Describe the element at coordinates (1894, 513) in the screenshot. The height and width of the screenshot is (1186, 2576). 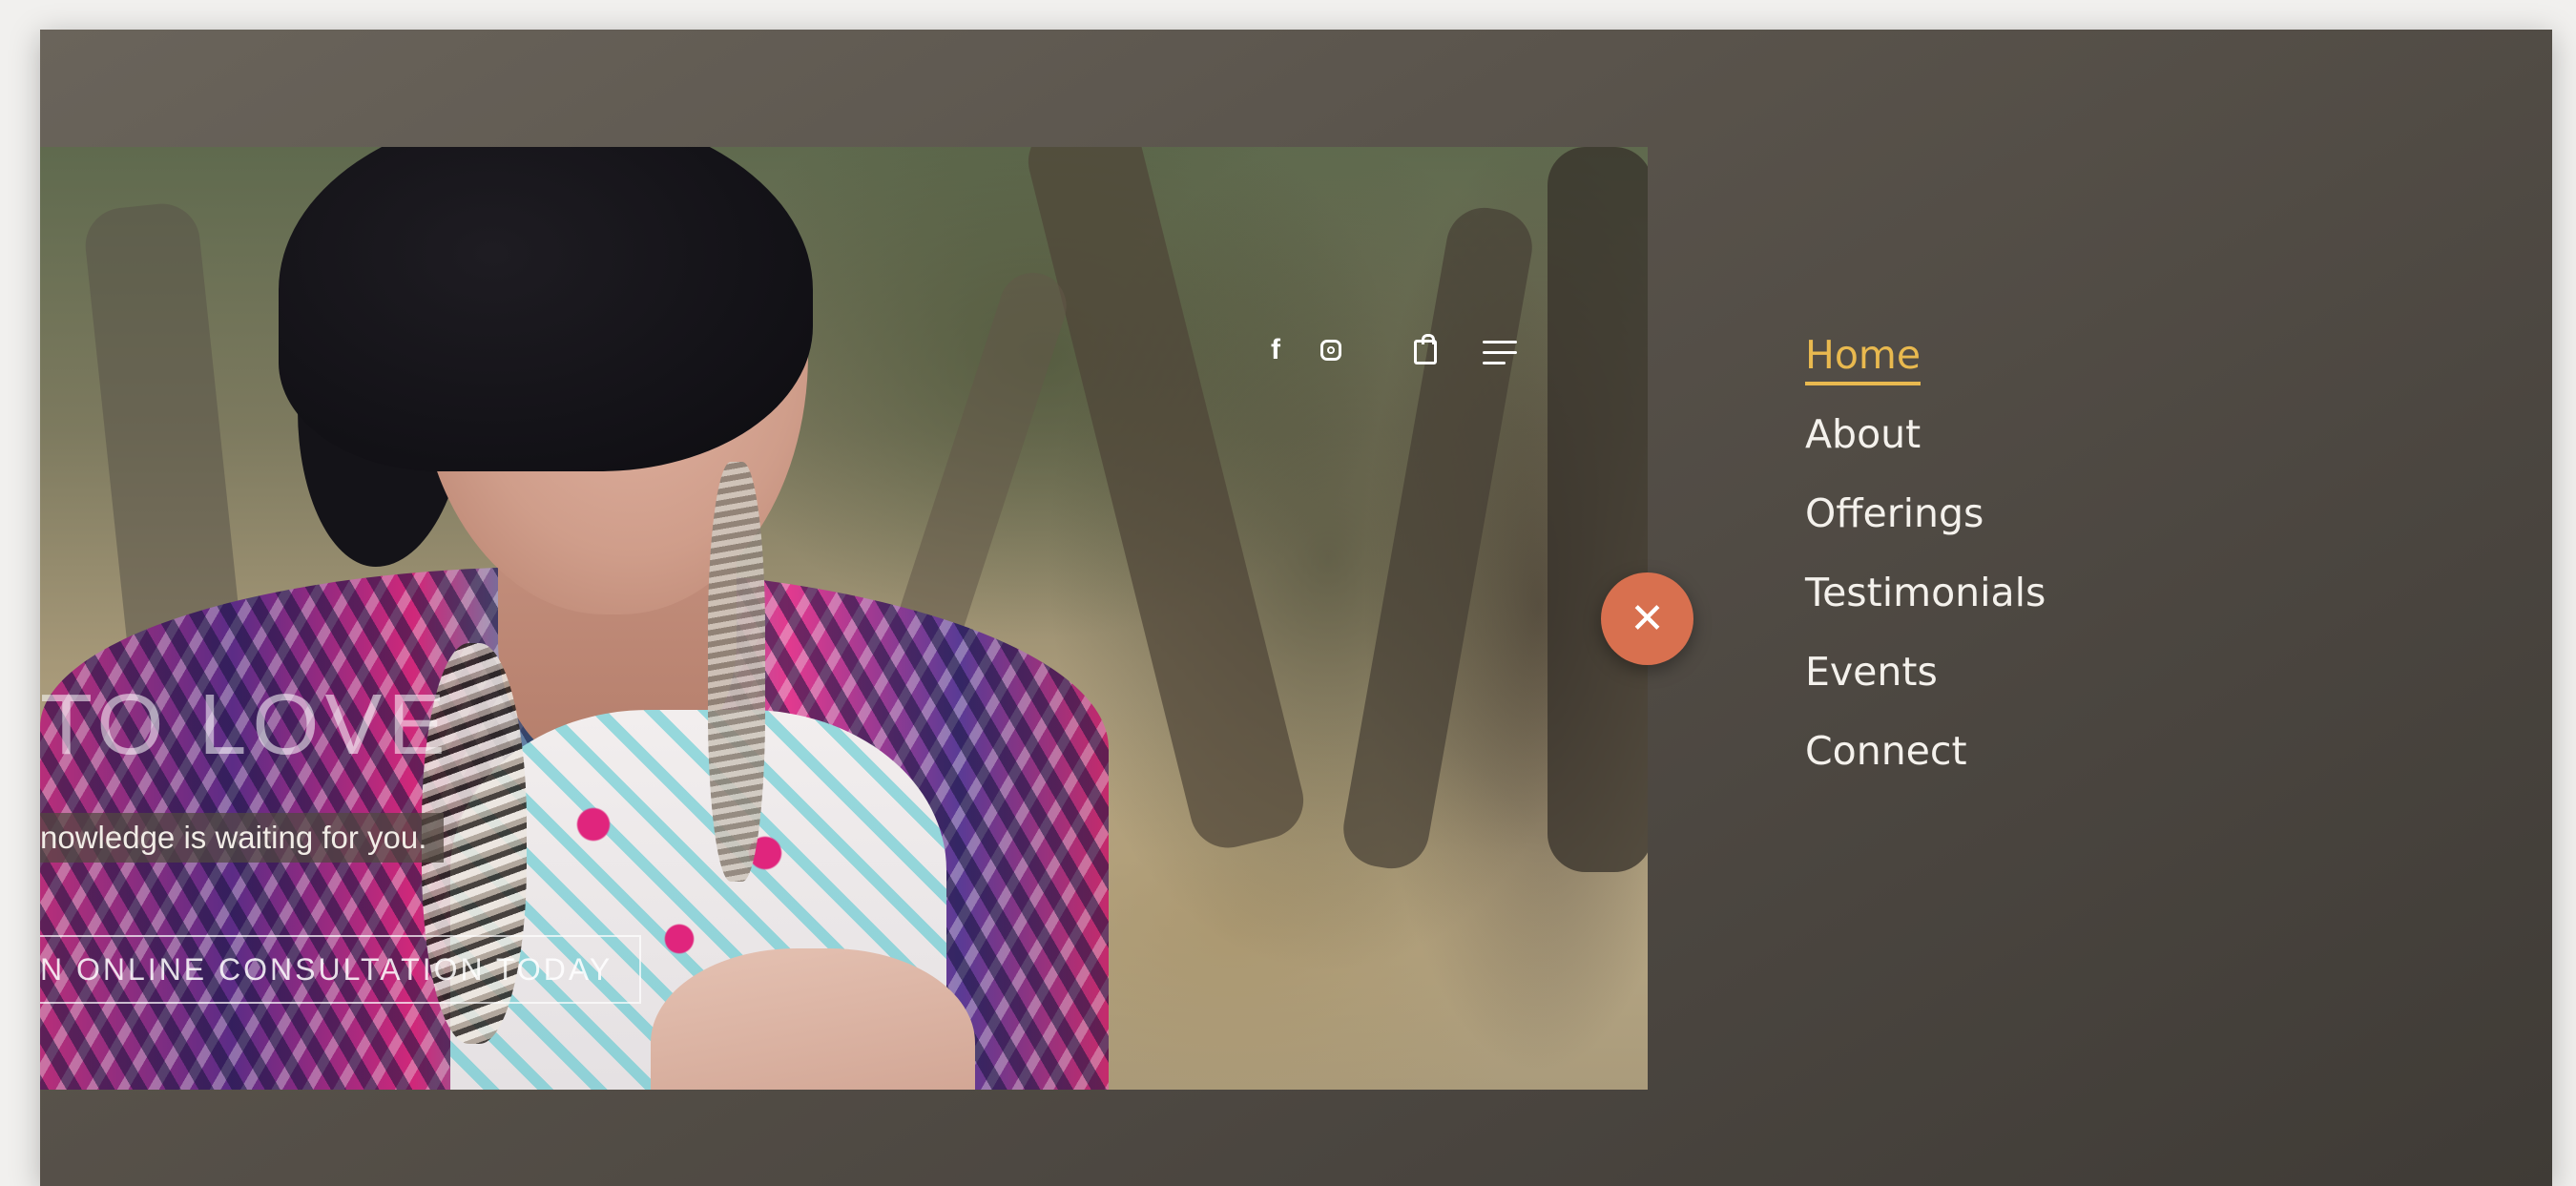
I see `nav-item-label: Offerings` at that location.